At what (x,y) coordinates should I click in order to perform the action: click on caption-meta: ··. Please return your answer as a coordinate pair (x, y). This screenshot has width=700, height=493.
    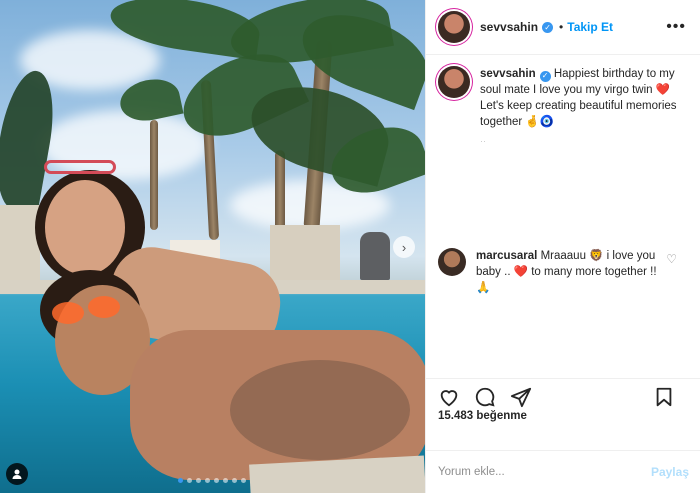
    Looking at the image, I should click on (483, 141).